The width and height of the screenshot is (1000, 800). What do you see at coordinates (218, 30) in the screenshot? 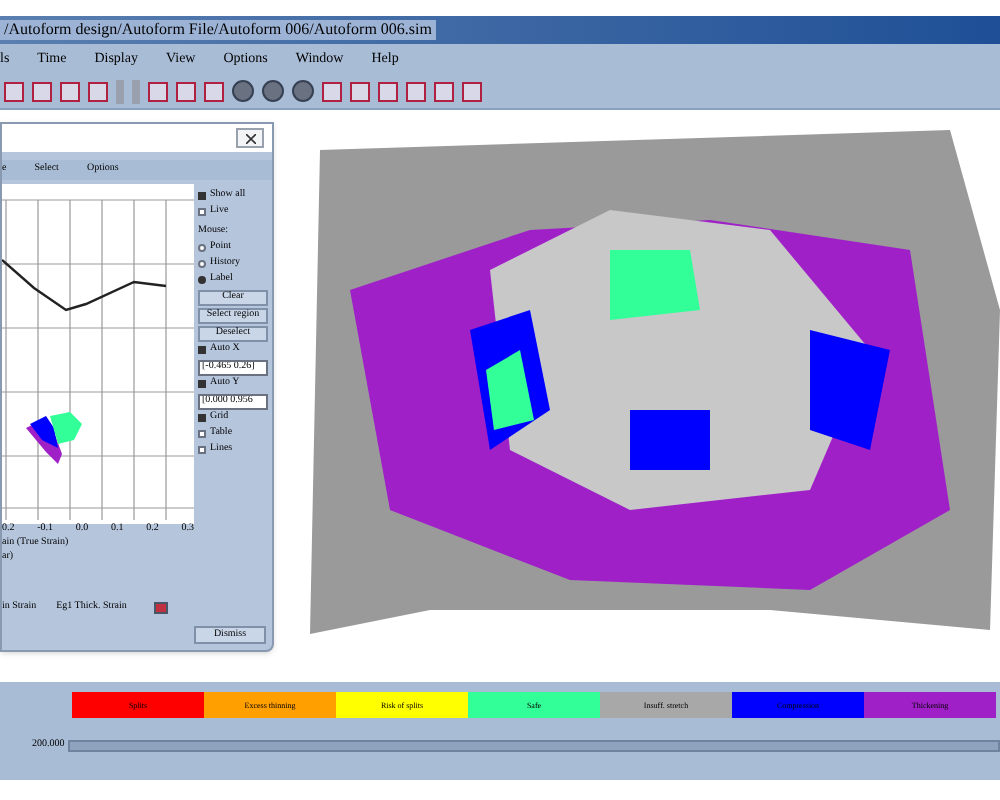
I see `window-title: /Autoform design/Autoform File/Autoform 006/Autoform 006.sim` at bounding box center [218, 30].